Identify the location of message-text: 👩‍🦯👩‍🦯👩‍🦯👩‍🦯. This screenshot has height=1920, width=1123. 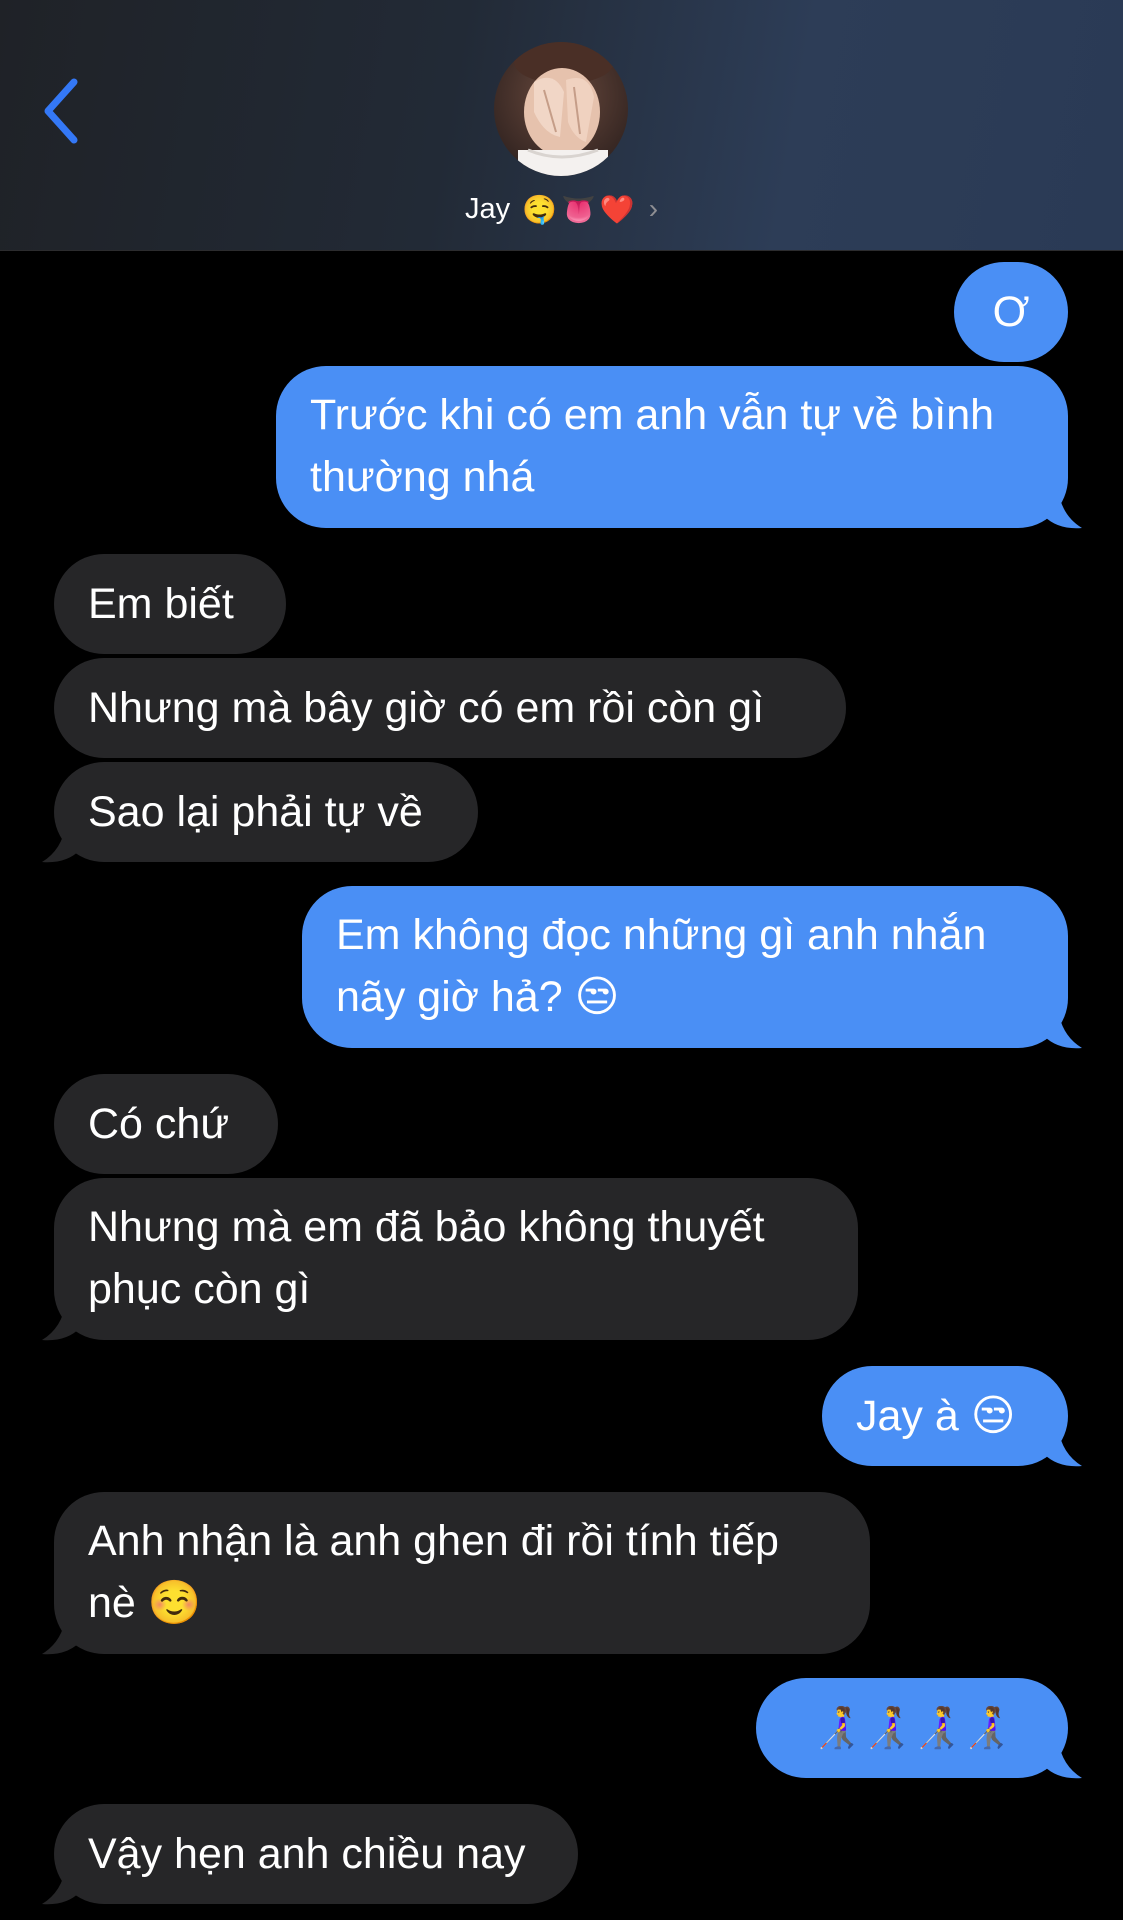
(912, 1728).